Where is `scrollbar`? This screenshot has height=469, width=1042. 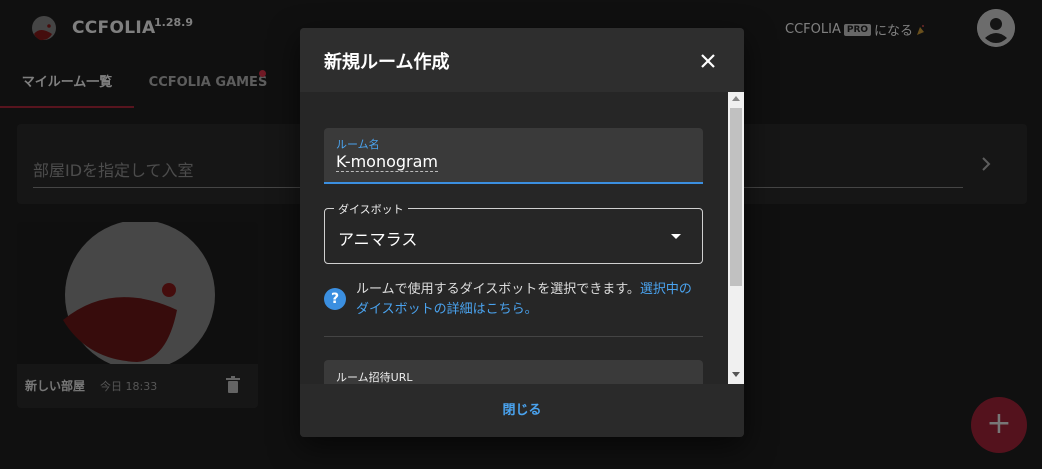
scrollbar is located at coordinates (736, 238).